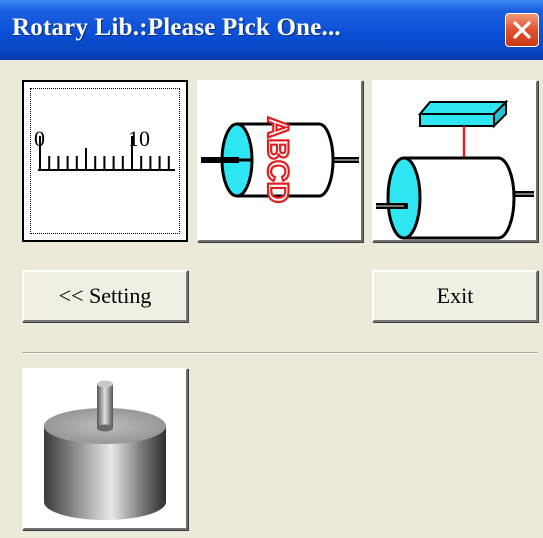 The image size is (543, 538). What do you see at coordinates (104, 148) in the screenshot?
I see `ruler-scale-icon: 0 10` at bounding box center [104, 148].